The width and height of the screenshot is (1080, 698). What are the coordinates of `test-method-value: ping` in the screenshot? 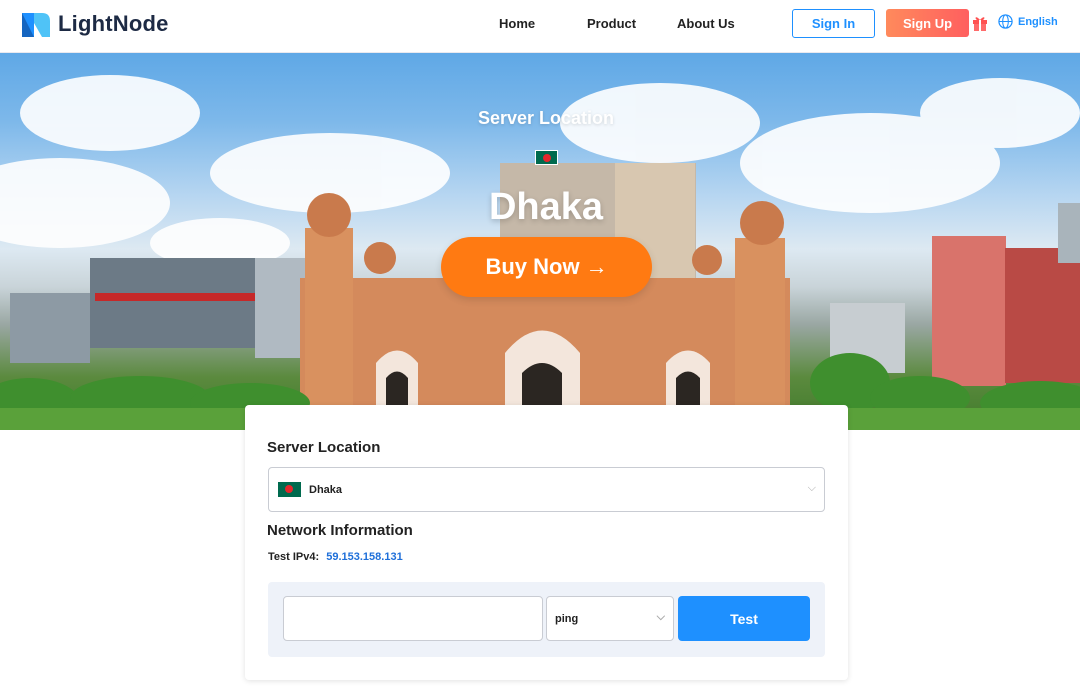 It's located at (567, 618).